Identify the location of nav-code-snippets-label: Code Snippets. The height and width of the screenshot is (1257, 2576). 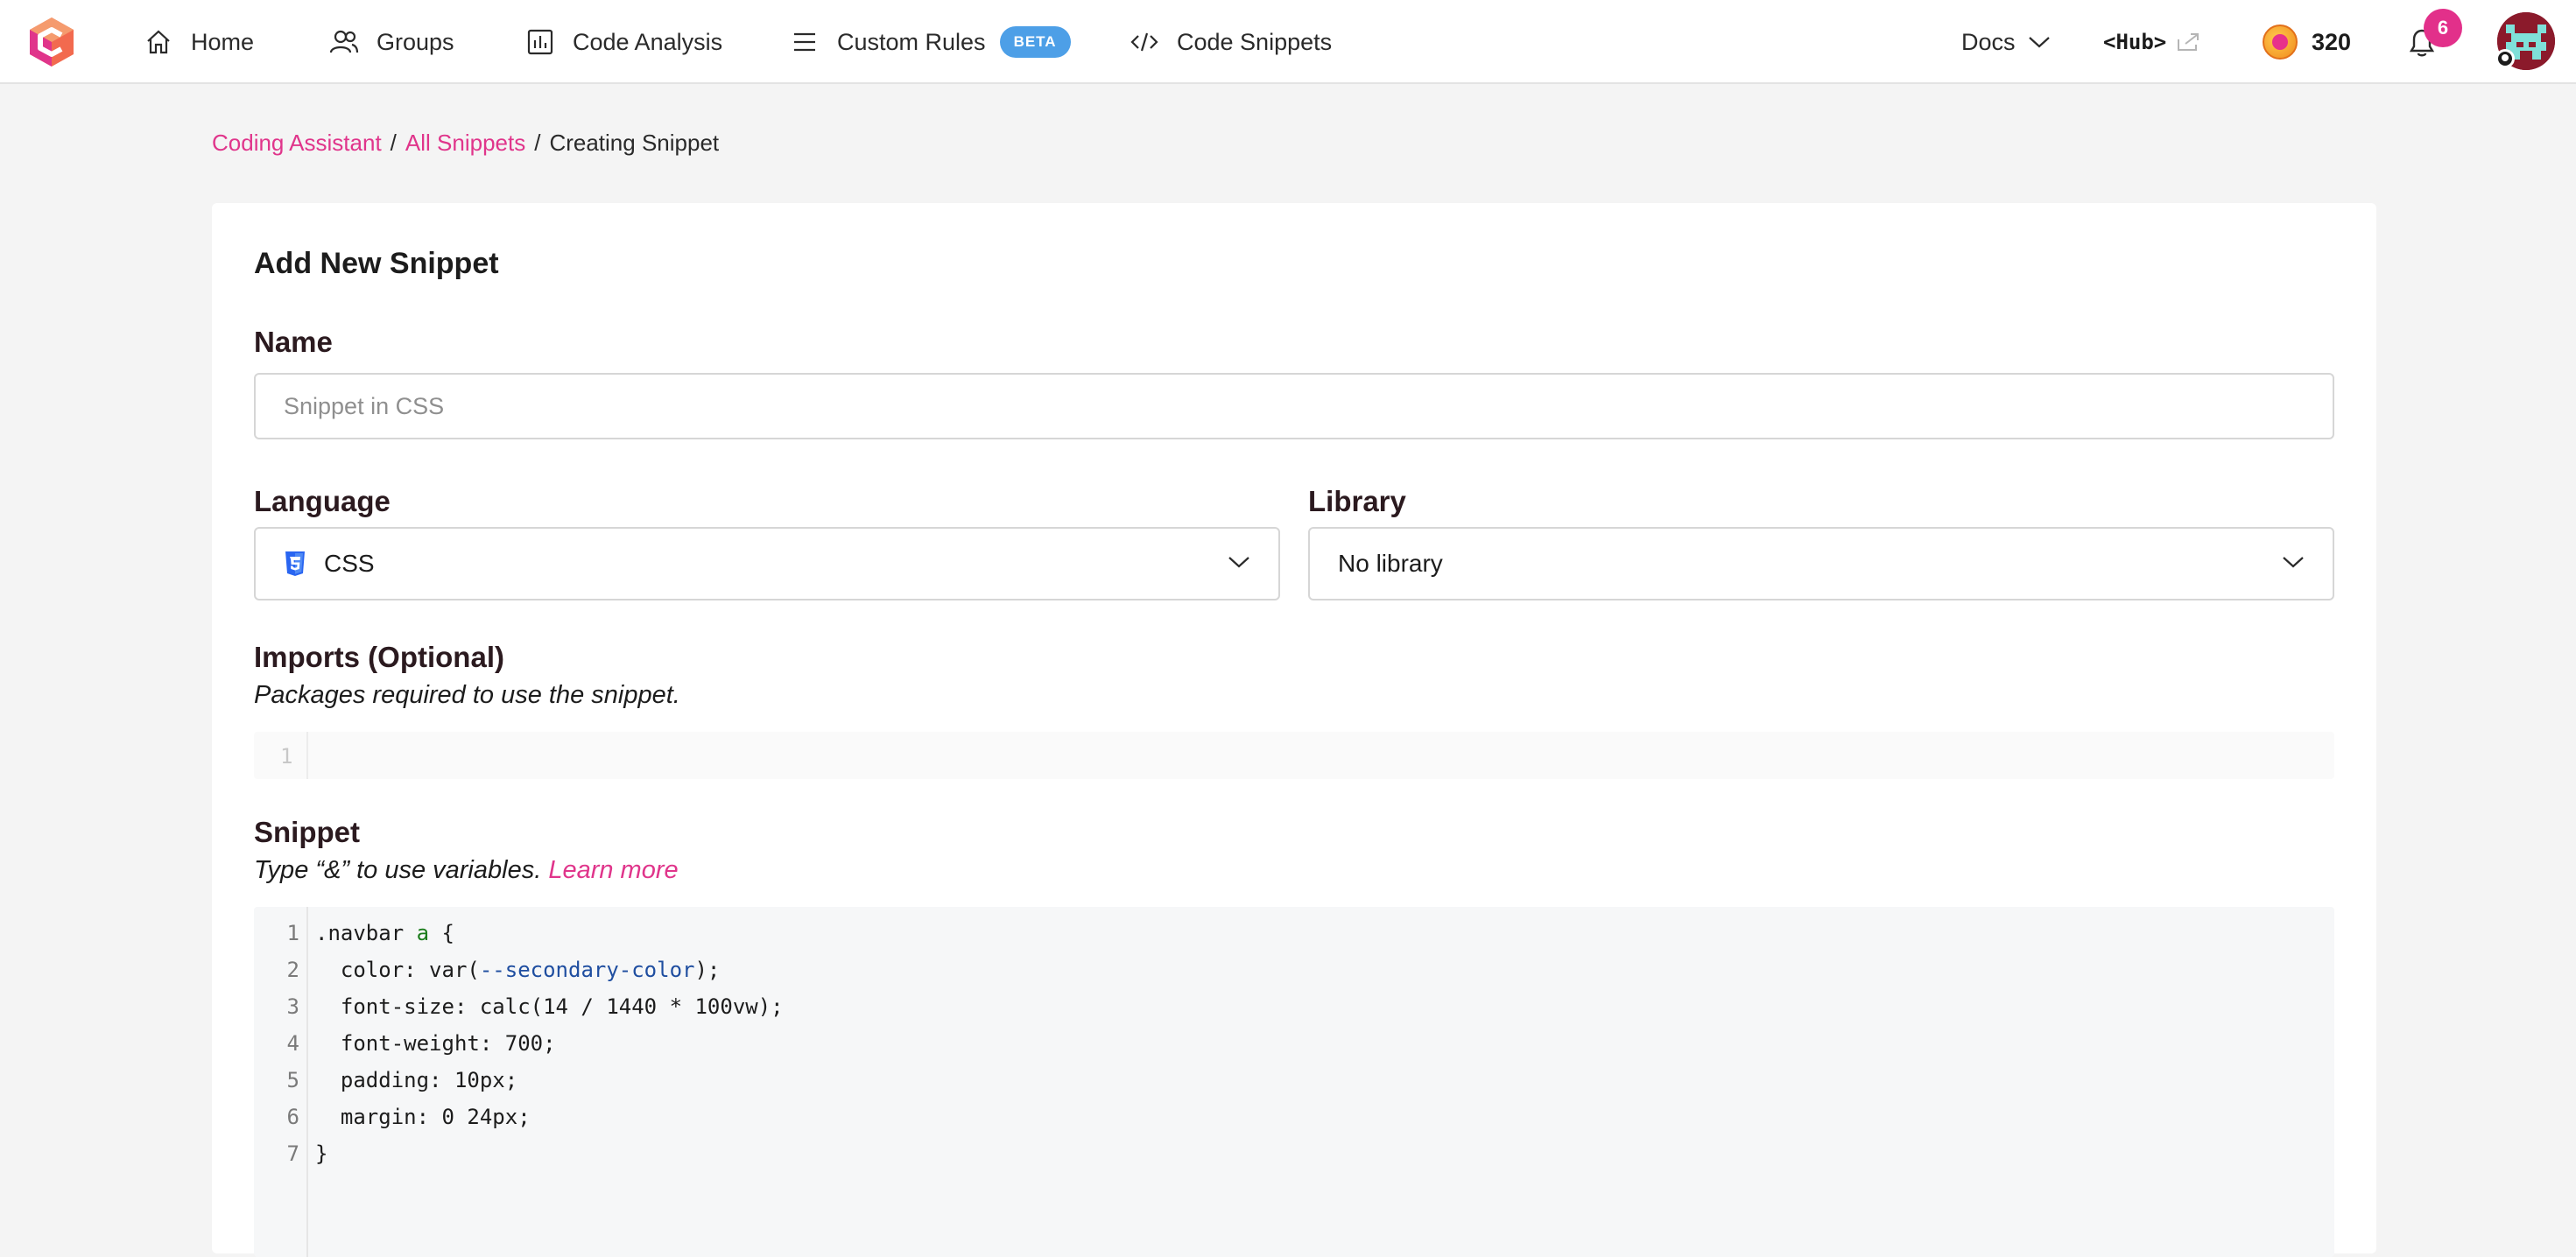
(1255, 41).